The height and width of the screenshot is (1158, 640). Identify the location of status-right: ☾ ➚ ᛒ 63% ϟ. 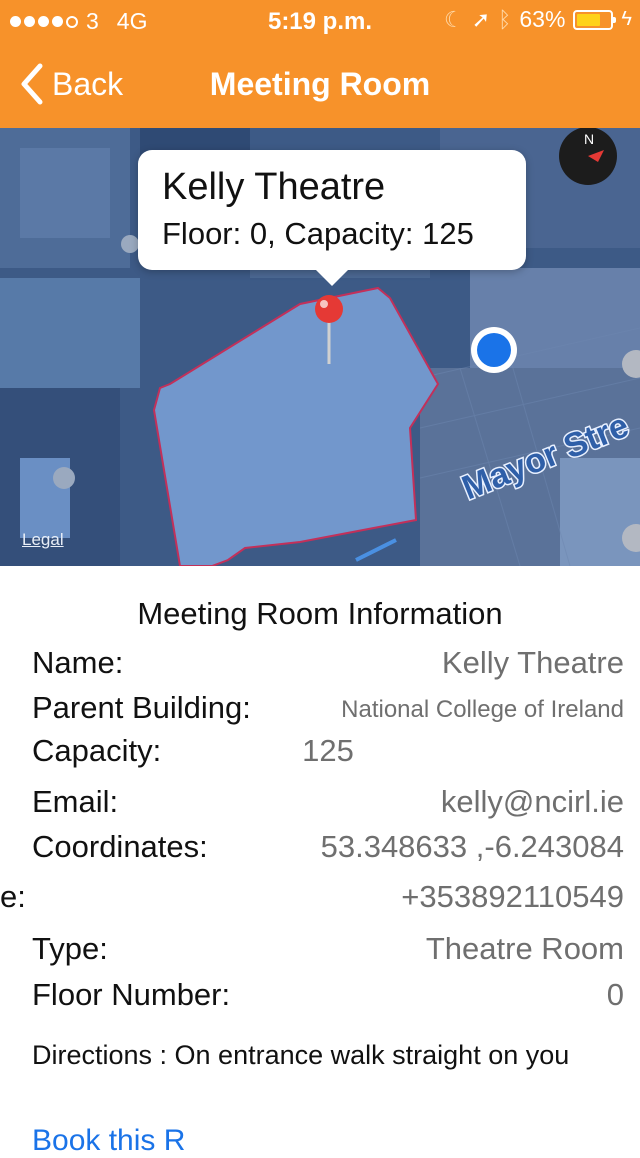
(538, 19).